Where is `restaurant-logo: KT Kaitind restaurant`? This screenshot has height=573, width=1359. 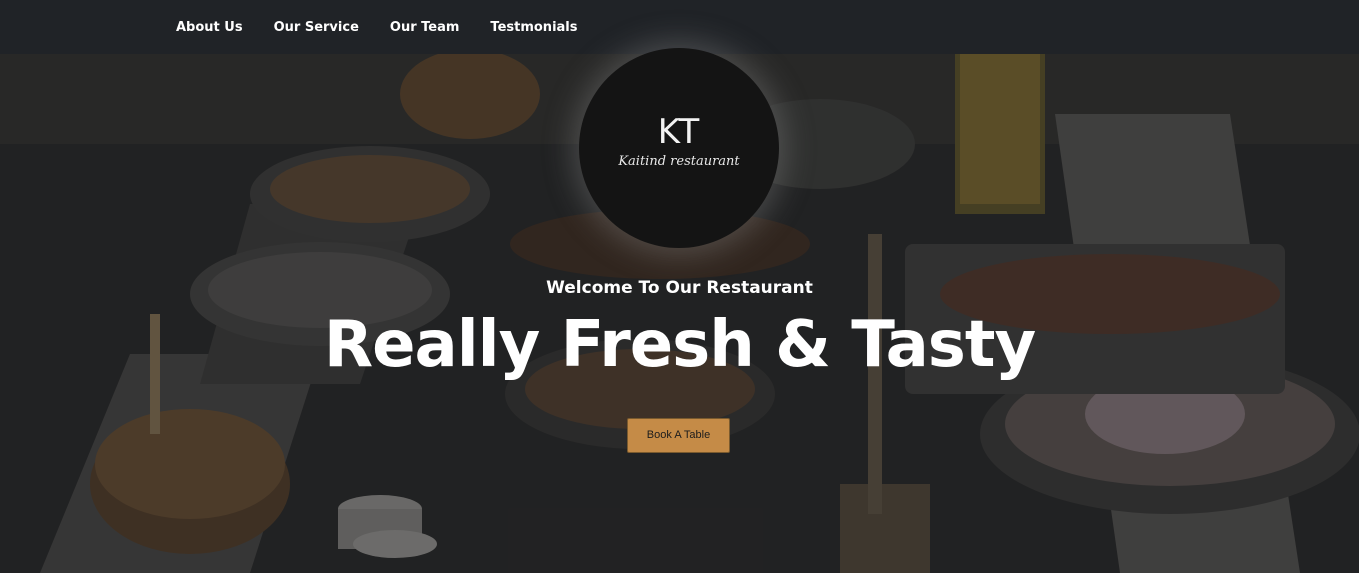
restaurant-logo: KT Kaitind restaurant is located at coordinates (679, 148).